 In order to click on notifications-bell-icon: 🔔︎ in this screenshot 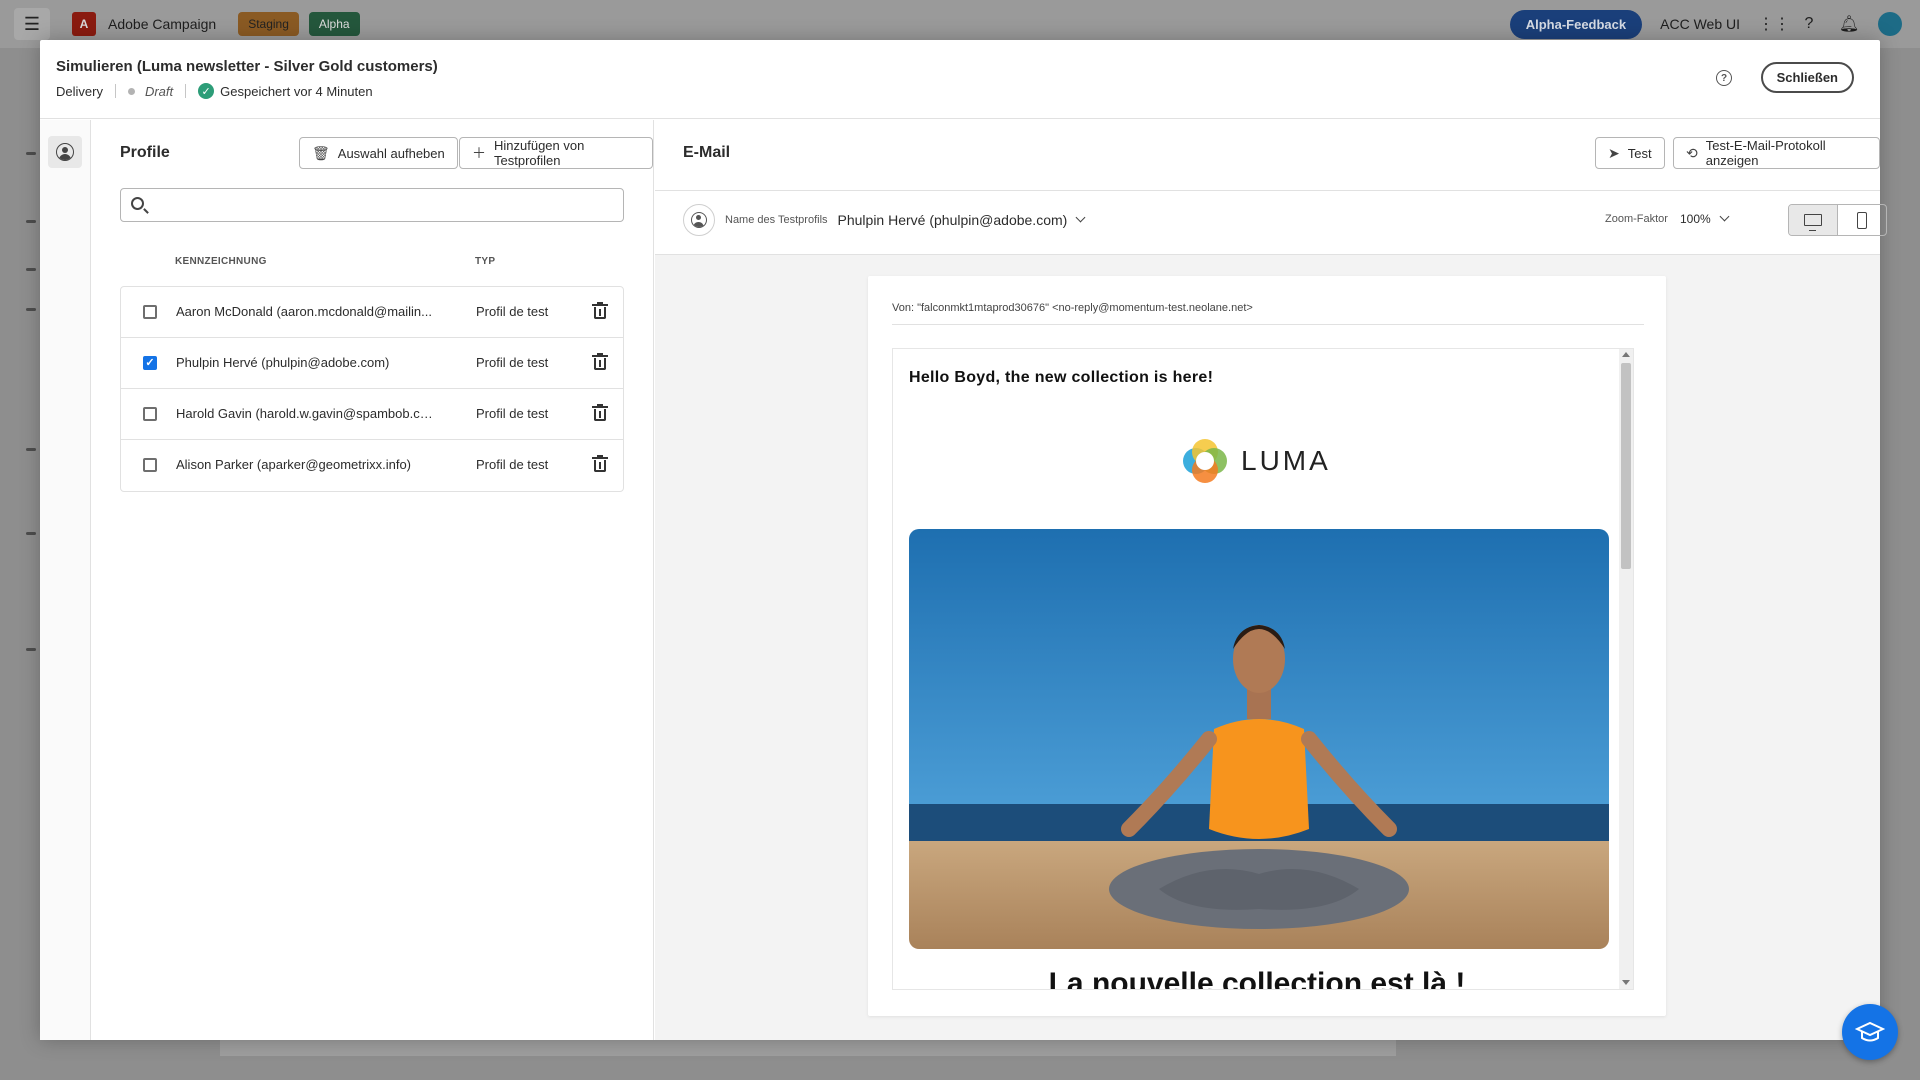, I will do `click(1849, 24)`.